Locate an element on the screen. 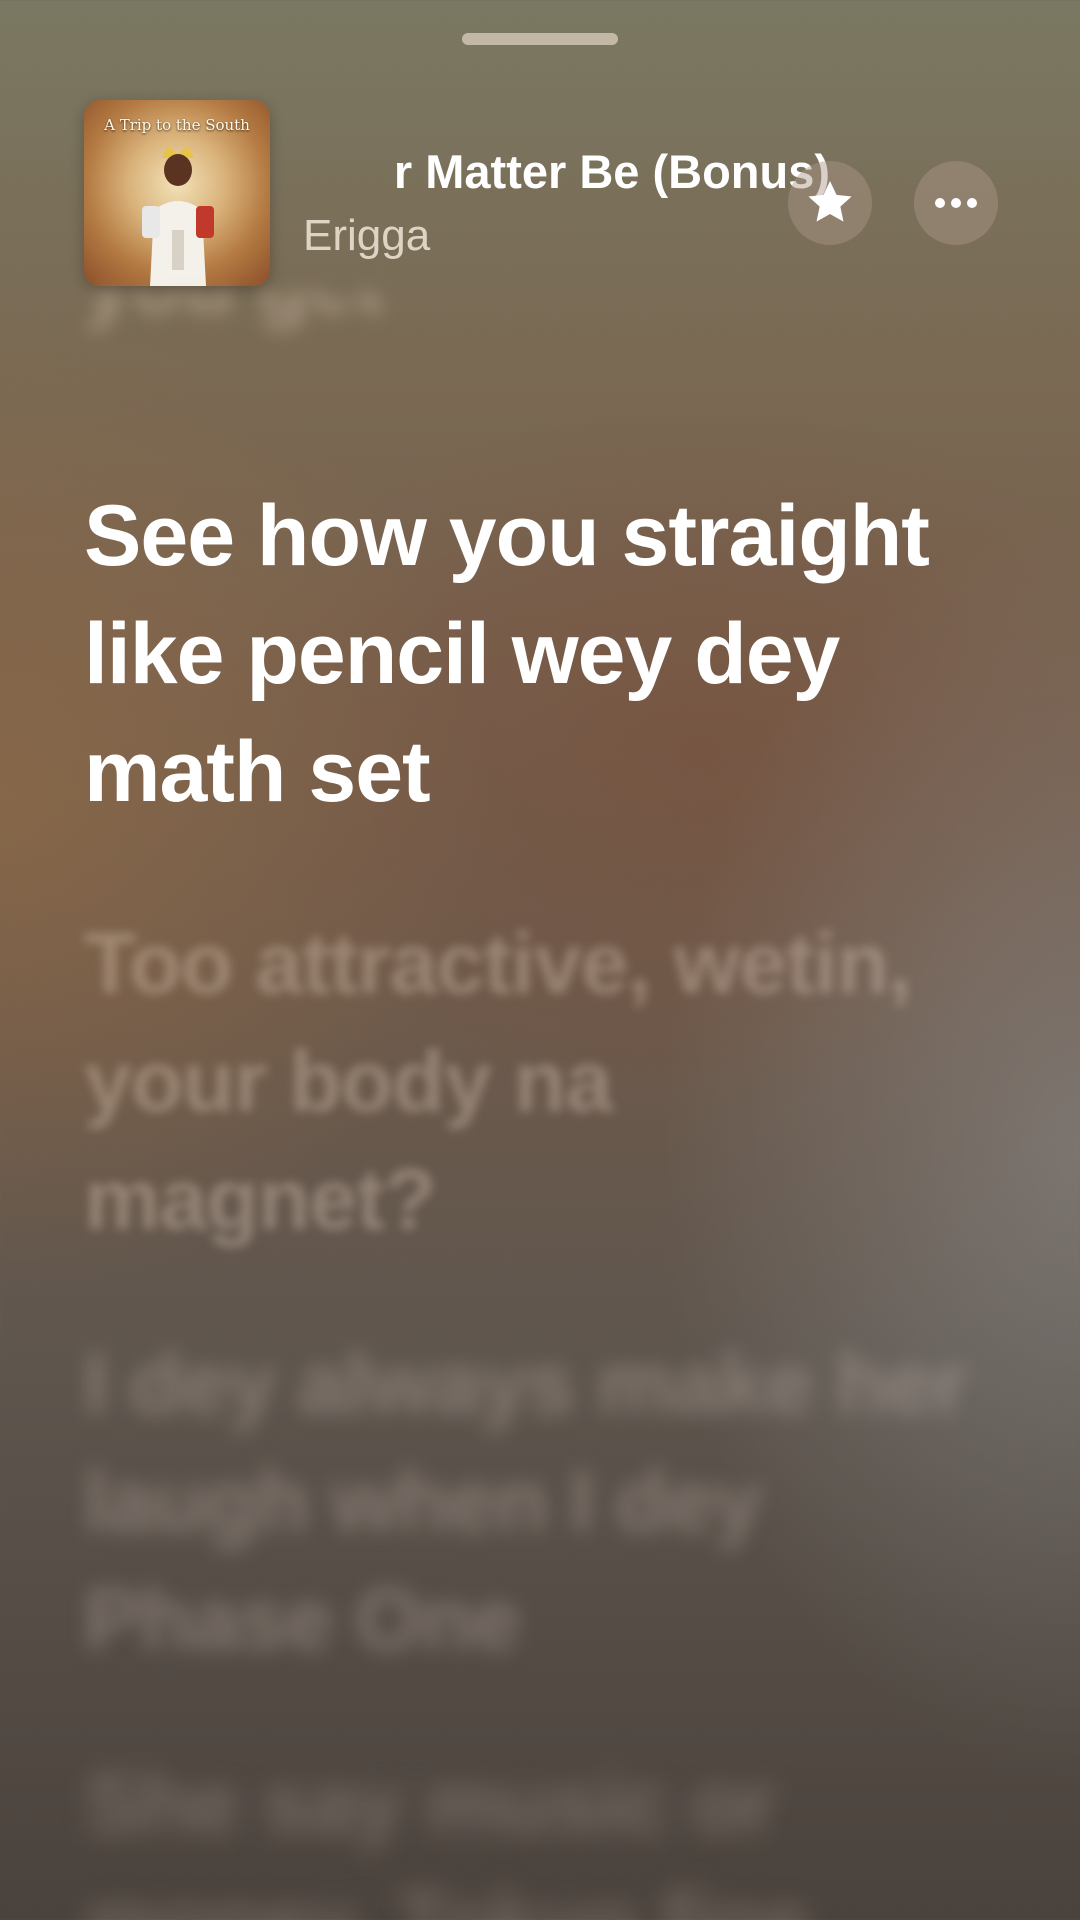  artist-name: Erigga is located at coordinates (366, 236).